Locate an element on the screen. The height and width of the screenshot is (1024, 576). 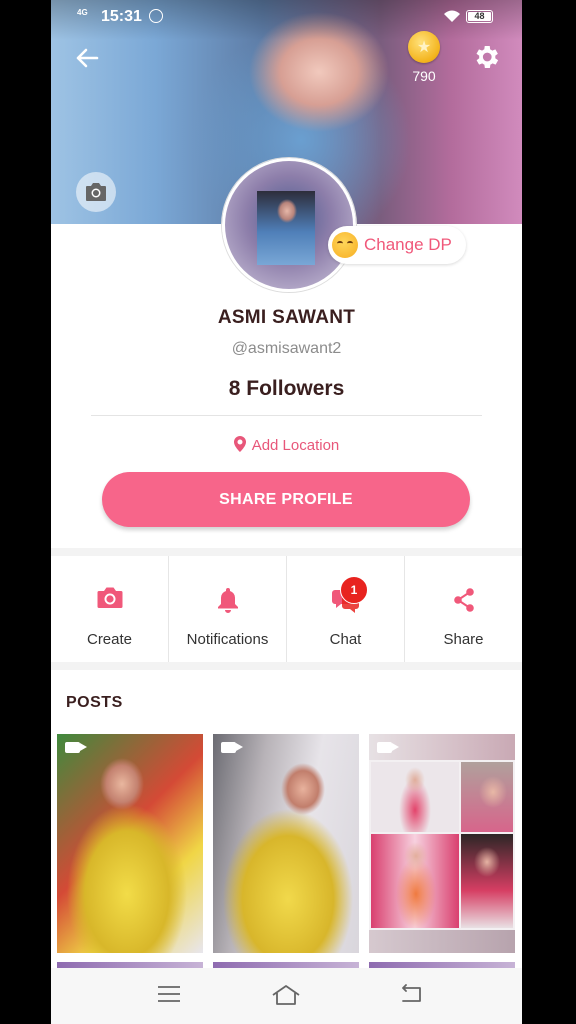
status-time: 15:31 is located at coordinates (121, 16).